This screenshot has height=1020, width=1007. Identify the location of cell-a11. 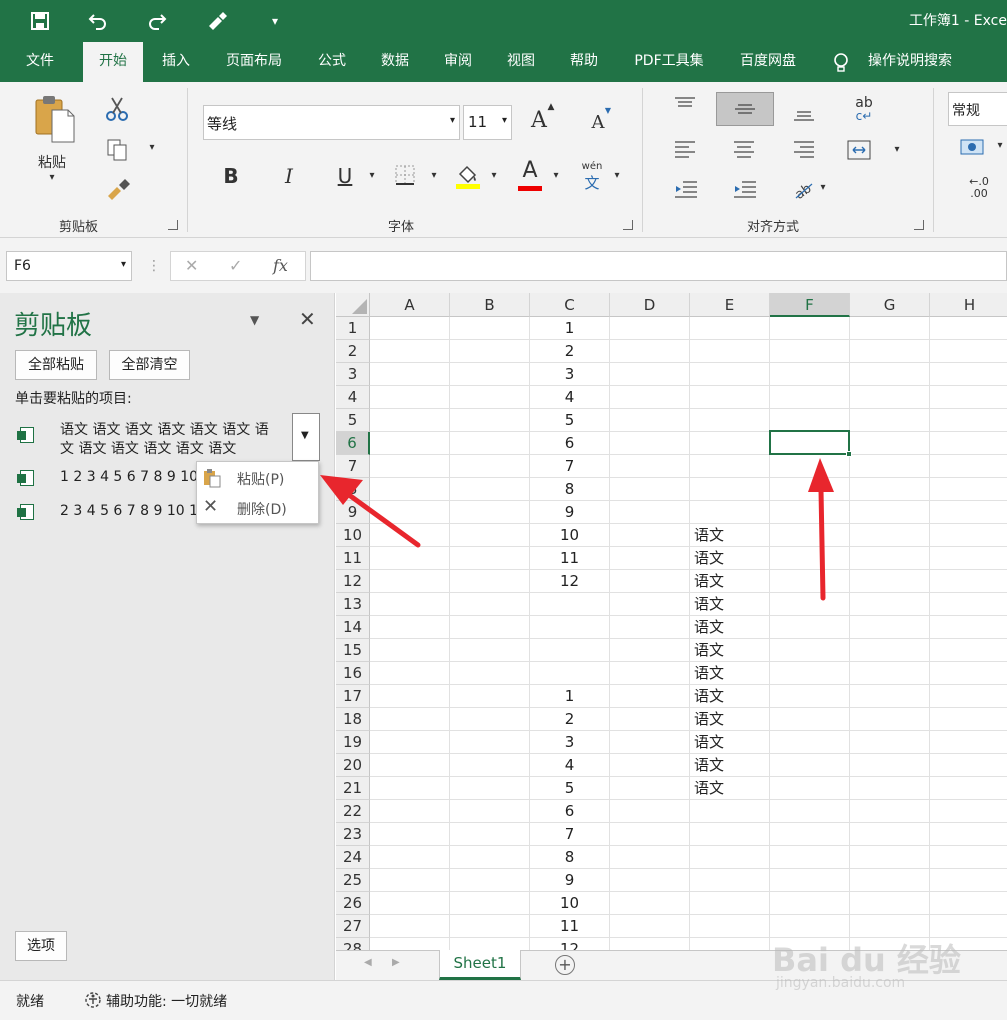
(410, 558).